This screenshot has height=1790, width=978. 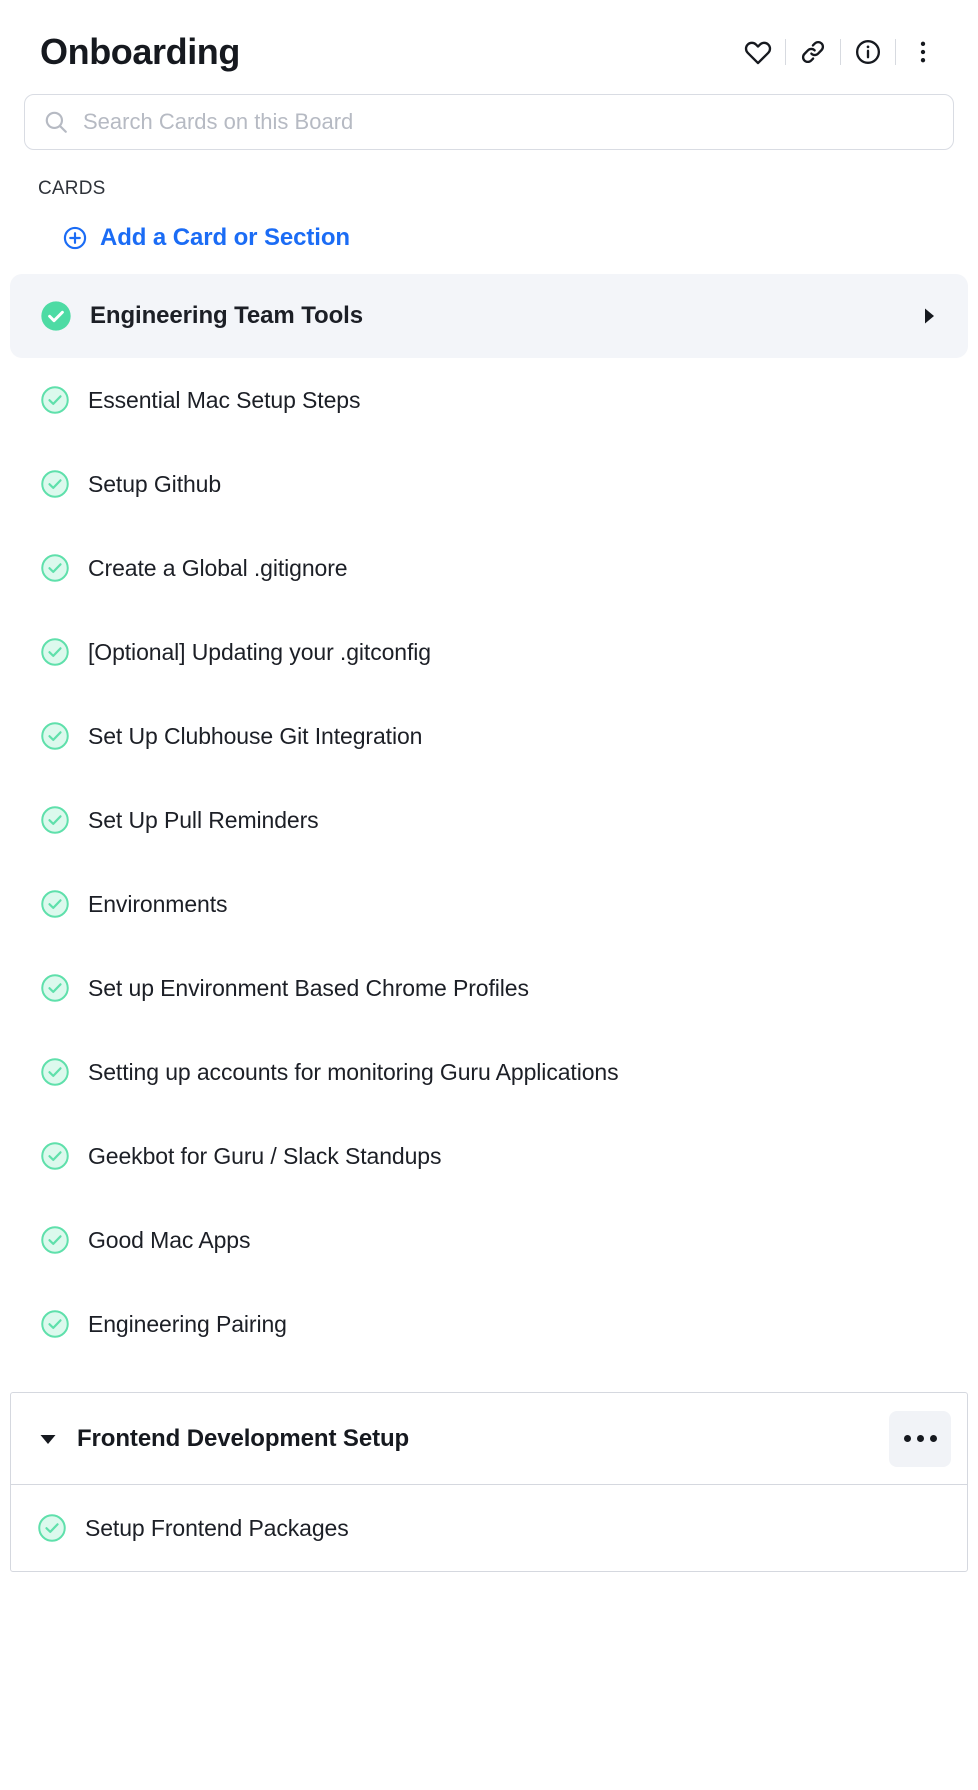 I want to click on section-header: Frontend Development Setup, so click(x=489, y=1439).